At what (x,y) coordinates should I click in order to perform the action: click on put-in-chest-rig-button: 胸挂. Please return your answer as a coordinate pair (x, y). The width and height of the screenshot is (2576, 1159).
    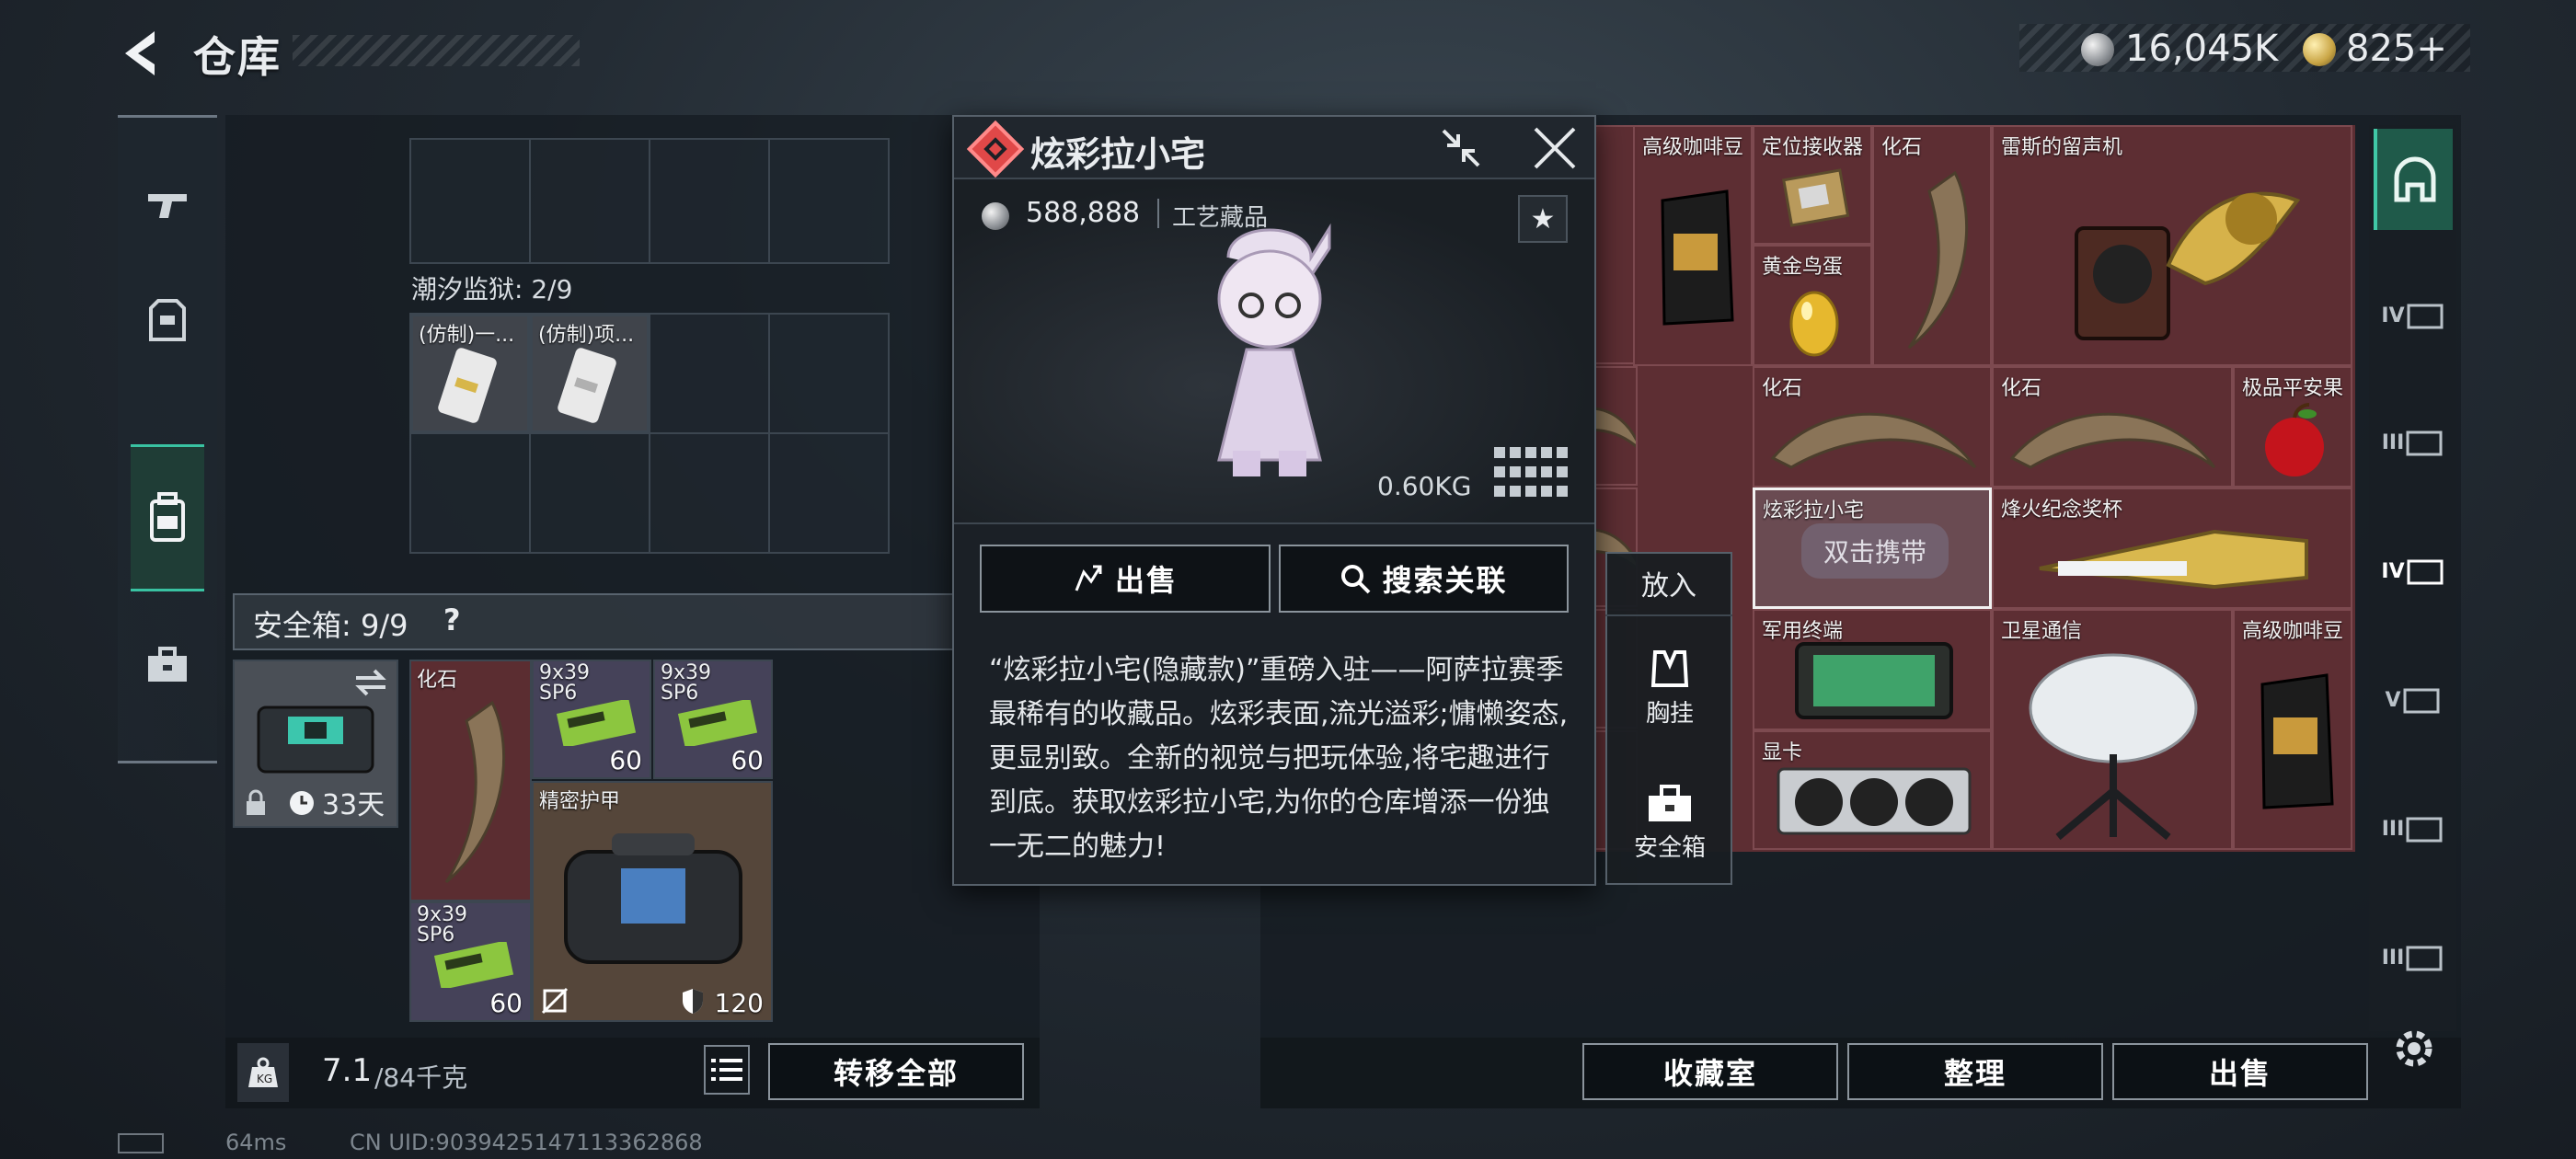
    Looking at the image, I should click on (1669, 688).